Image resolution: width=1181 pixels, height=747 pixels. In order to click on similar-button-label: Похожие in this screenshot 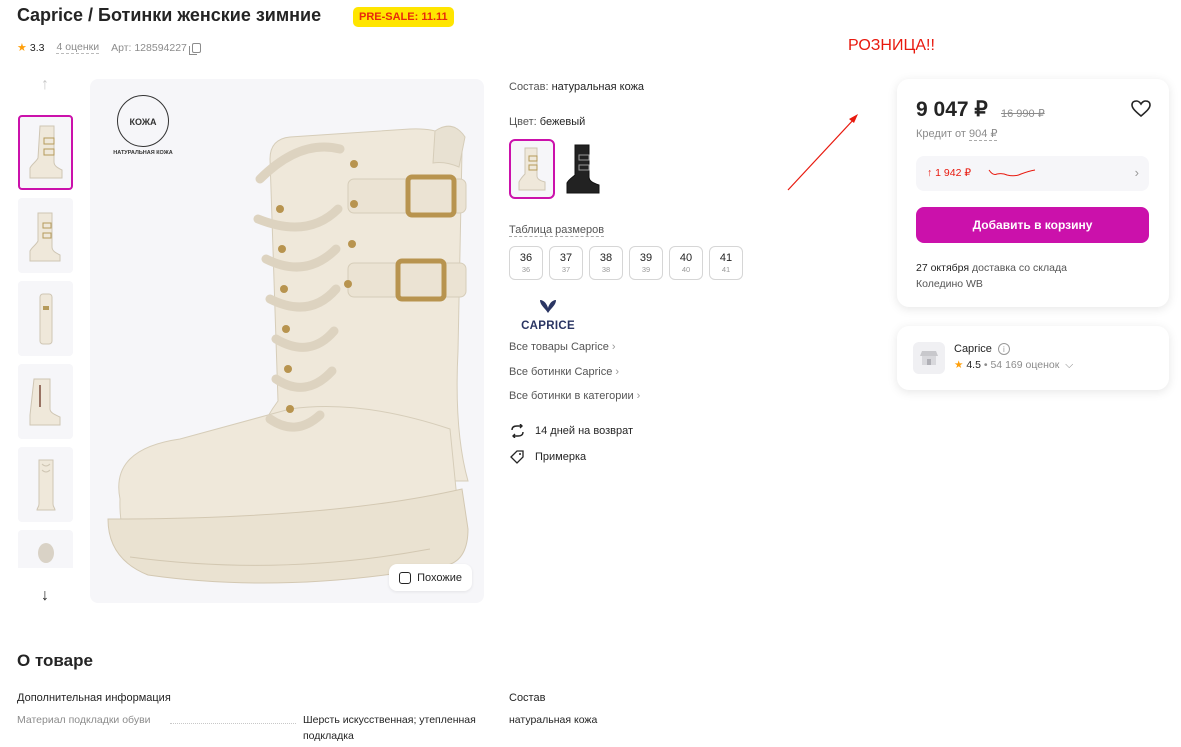, I will do `click(439, 577)`.